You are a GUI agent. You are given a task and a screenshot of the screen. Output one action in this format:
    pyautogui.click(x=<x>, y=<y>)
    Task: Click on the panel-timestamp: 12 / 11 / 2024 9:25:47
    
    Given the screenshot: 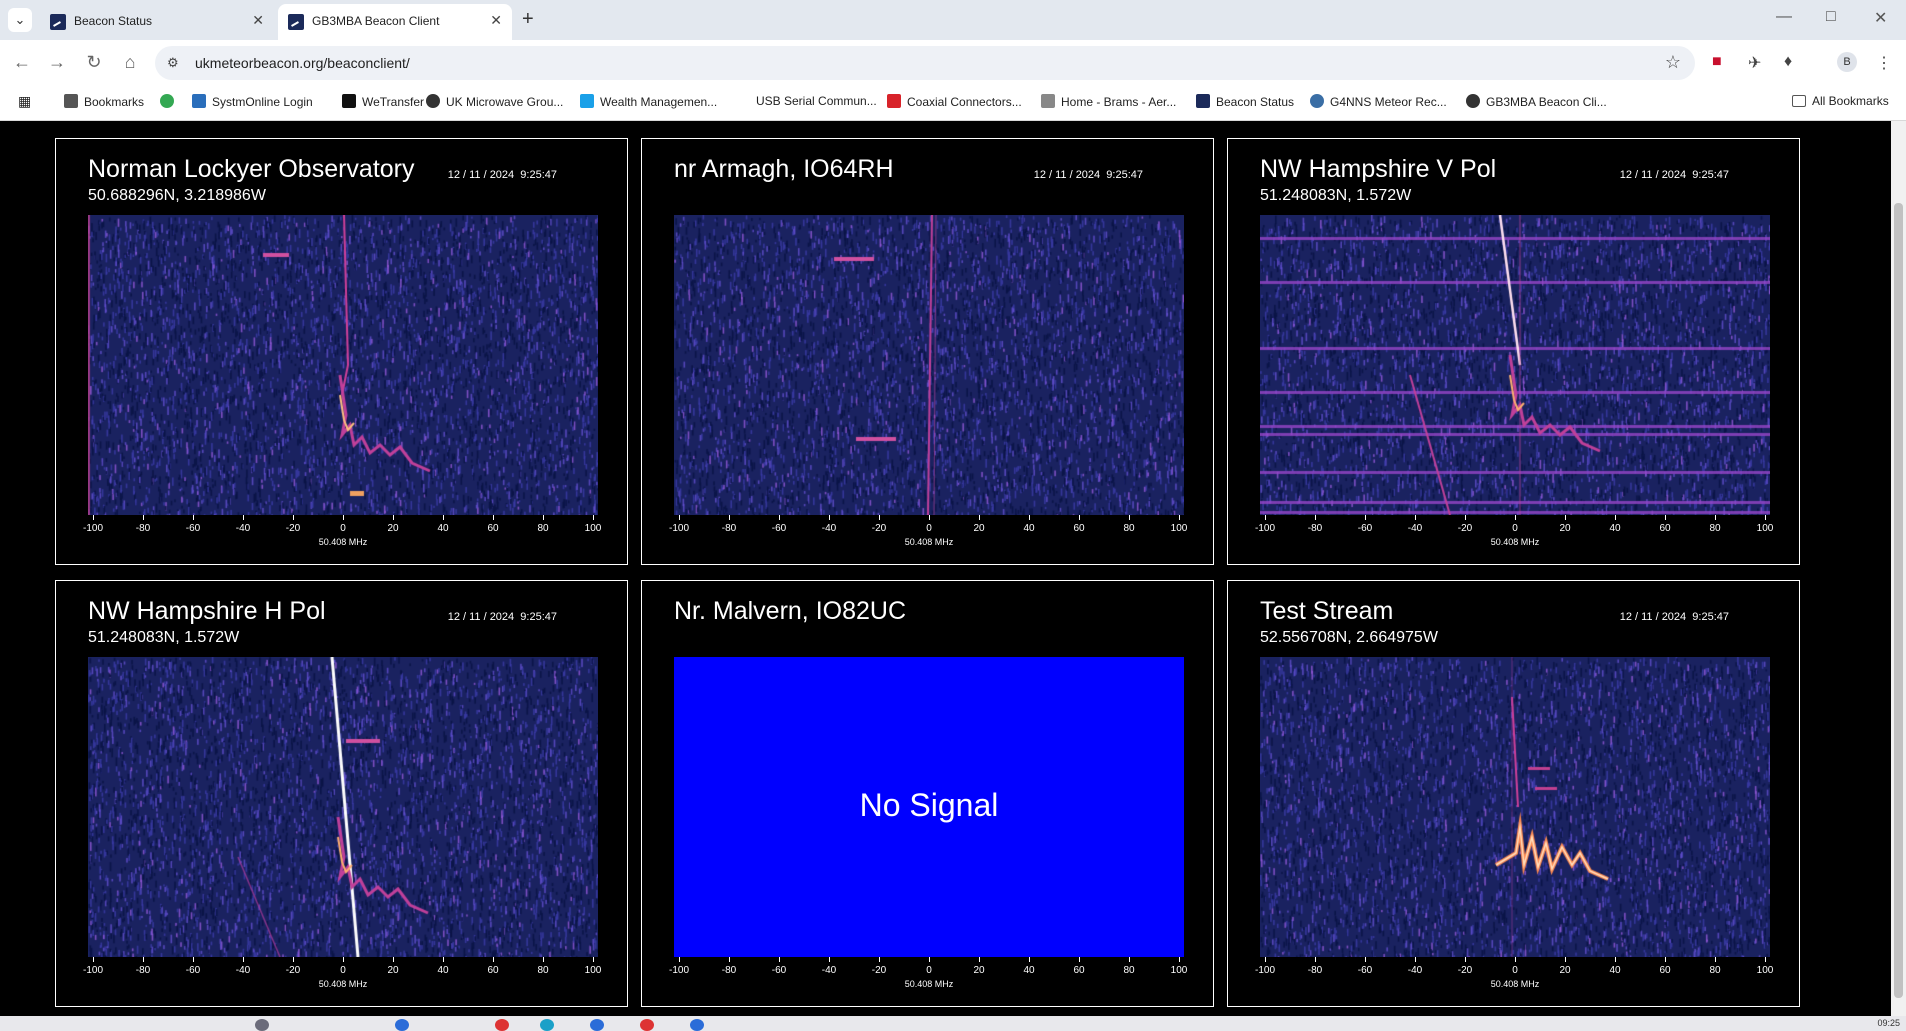 What is the action you would take?
    pyautogui.click(x=1088, y=175)
    